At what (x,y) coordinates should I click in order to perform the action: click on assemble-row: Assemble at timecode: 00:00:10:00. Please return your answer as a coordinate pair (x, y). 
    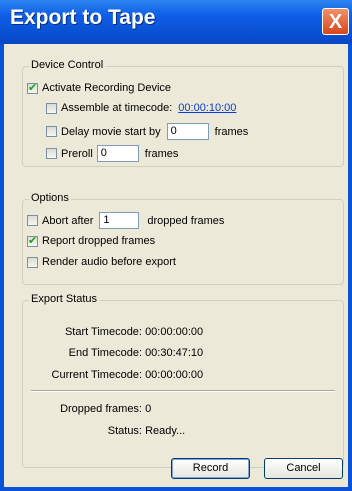
    Looking at the image, I should click on (141, 108).